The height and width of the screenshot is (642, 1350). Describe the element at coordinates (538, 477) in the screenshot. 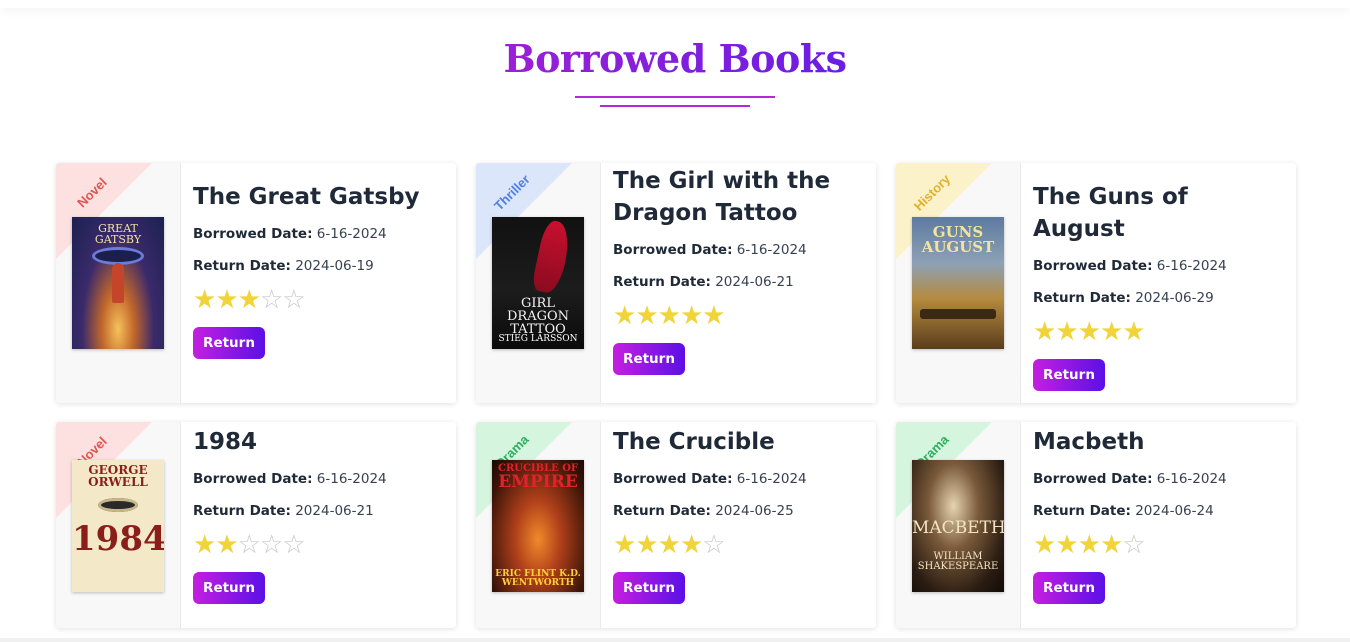

I see `cover-title: CRUCIBLE OF EMPIRE` at that location.